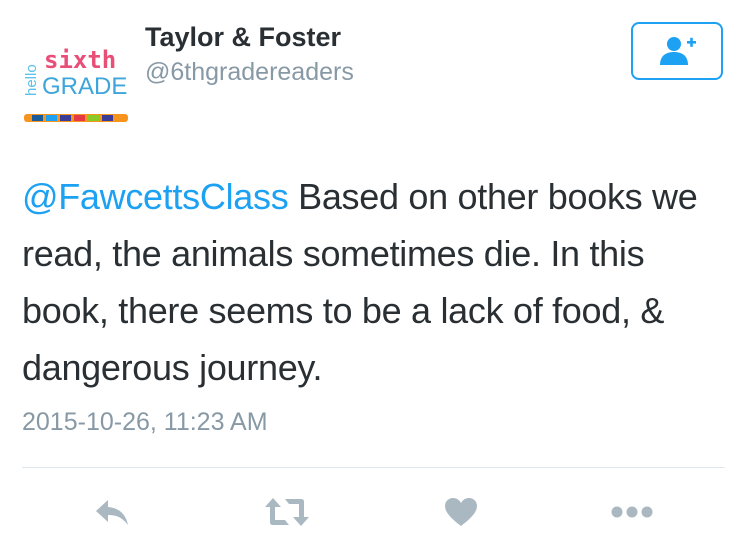  What do you see at coordinates (155, 196) in the screenshot?
I see `mention-link: @FawcettsClass` at bounding box center [155, 196].